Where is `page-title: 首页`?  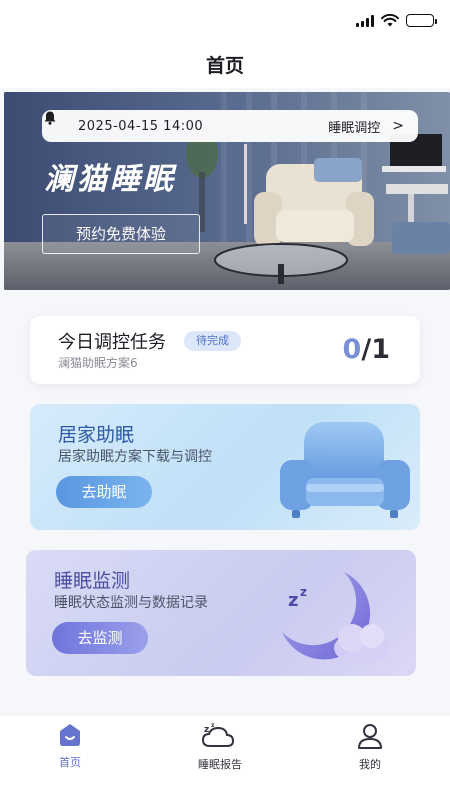 page-title: 首页 is located at coordinates (224, 66).